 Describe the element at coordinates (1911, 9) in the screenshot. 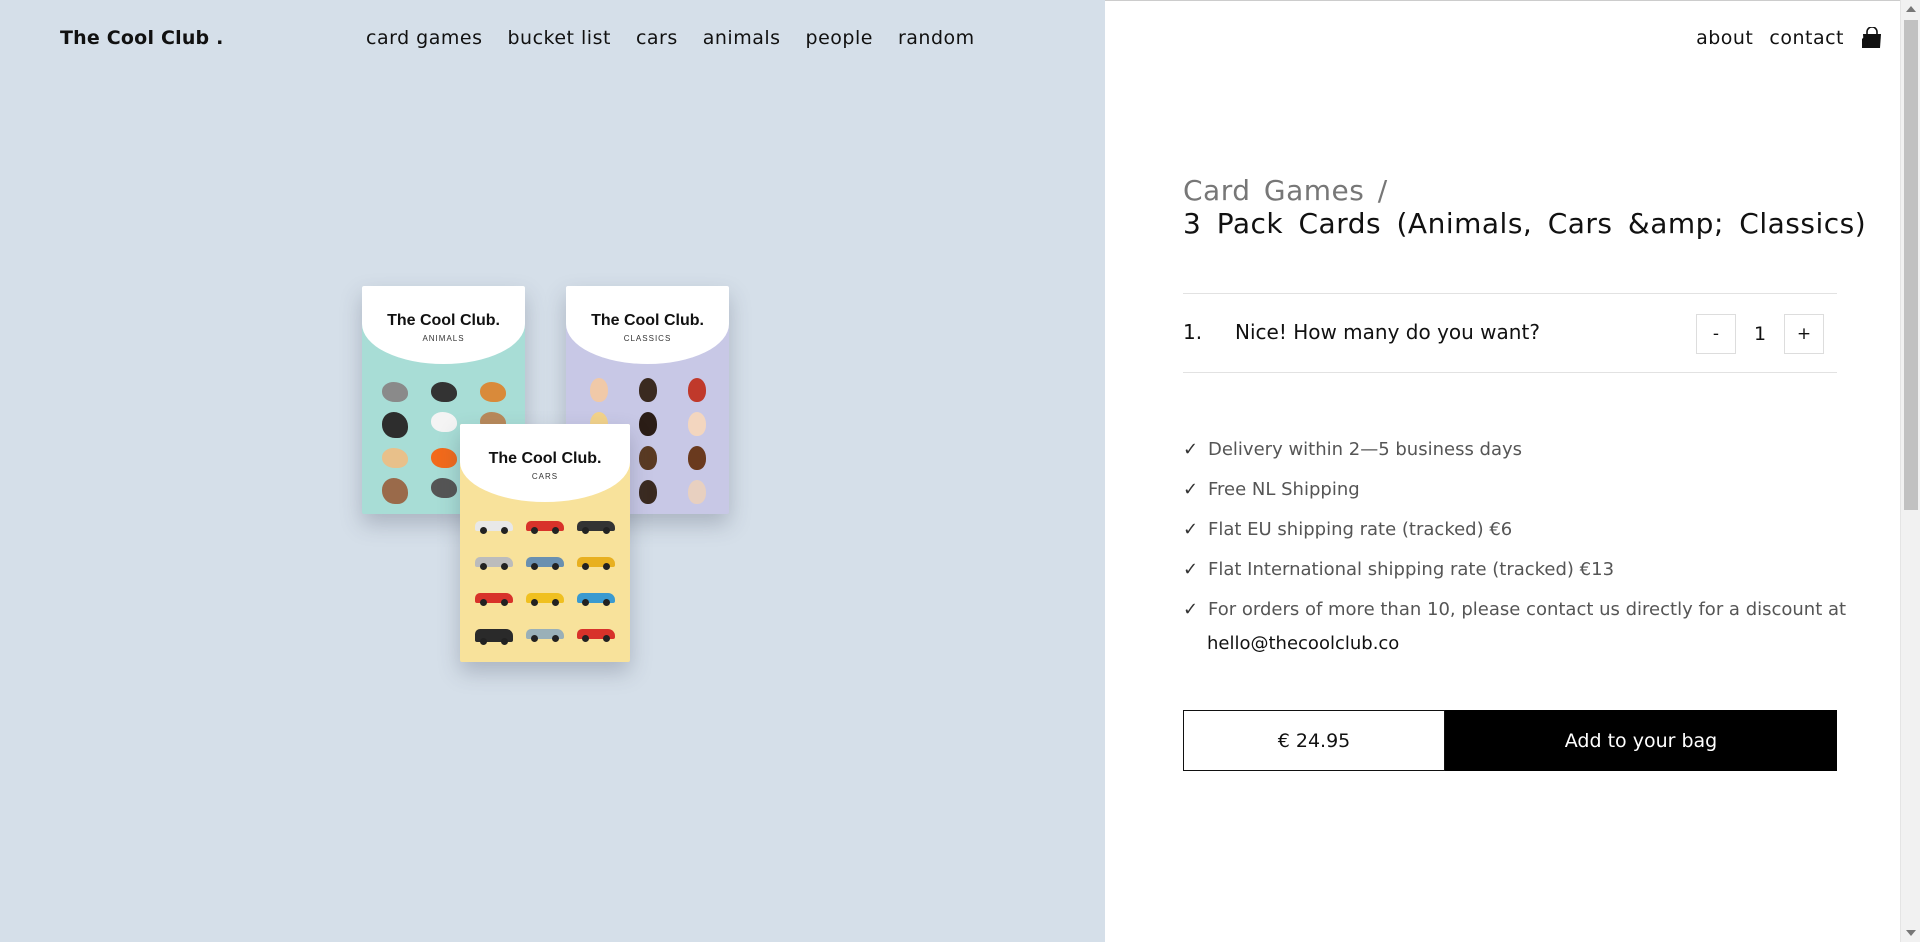

I see `scroll-up-arrow-icon` at that location.